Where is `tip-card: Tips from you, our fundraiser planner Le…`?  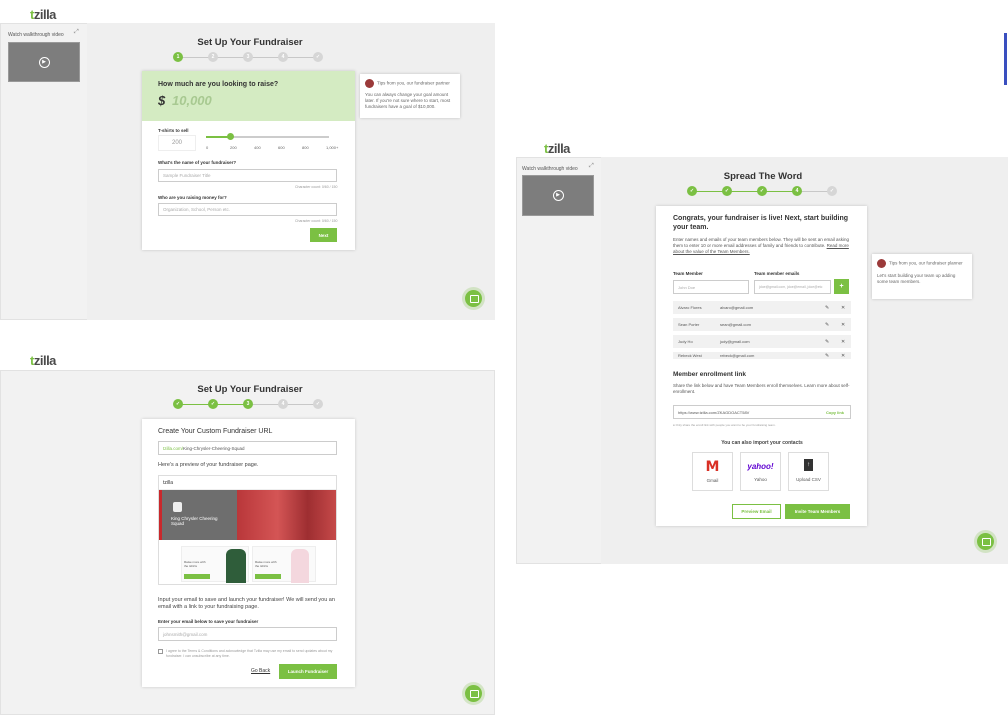
tip-card: Tips from you, our fundraiser planner Le… is located at coordinates (922, 276).